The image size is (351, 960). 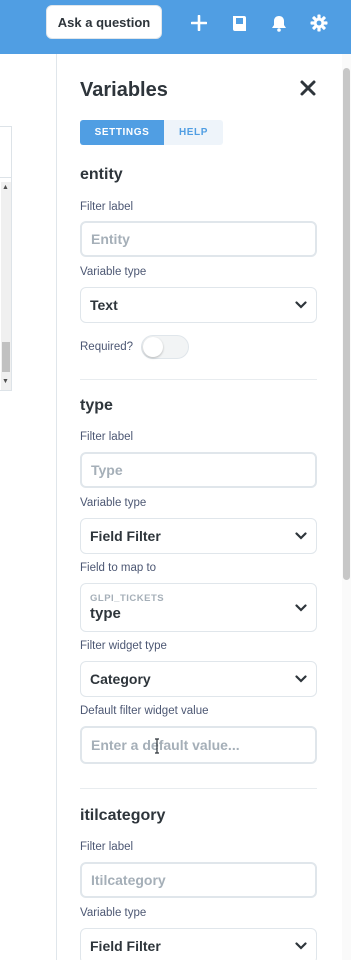 I want to click on variable-name-itilcategory: itilcategory, so click(x=123, y=815).